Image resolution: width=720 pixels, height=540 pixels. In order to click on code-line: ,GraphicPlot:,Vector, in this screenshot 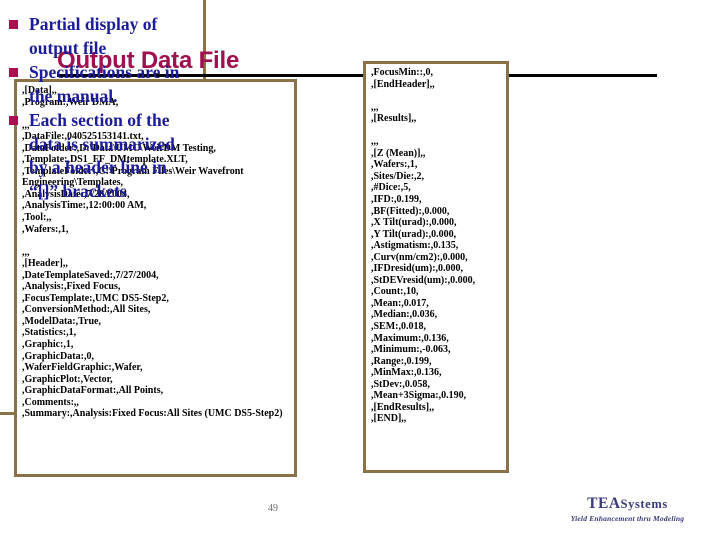, I will do `click(67, 379)`.